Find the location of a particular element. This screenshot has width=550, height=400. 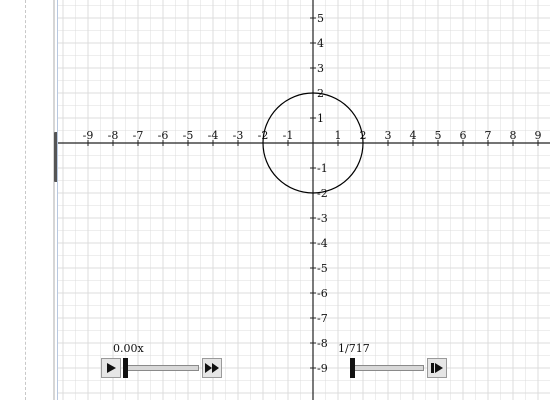

x-tick-label: 4 is located at coordinates (413, 135).